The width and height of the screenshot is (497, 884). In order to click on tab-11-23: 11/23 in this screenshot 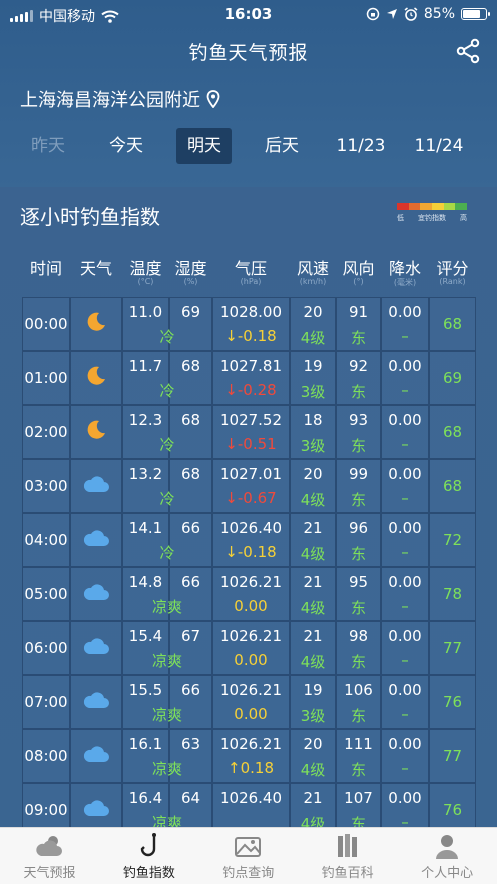, I will do `click(361, 146)`.